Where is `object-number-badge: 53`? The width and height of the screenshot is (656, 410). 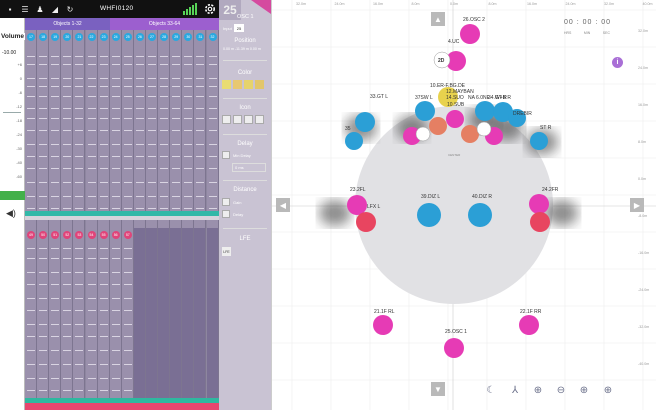 object-number-badge: 53 is located at coordinates (79, 235).